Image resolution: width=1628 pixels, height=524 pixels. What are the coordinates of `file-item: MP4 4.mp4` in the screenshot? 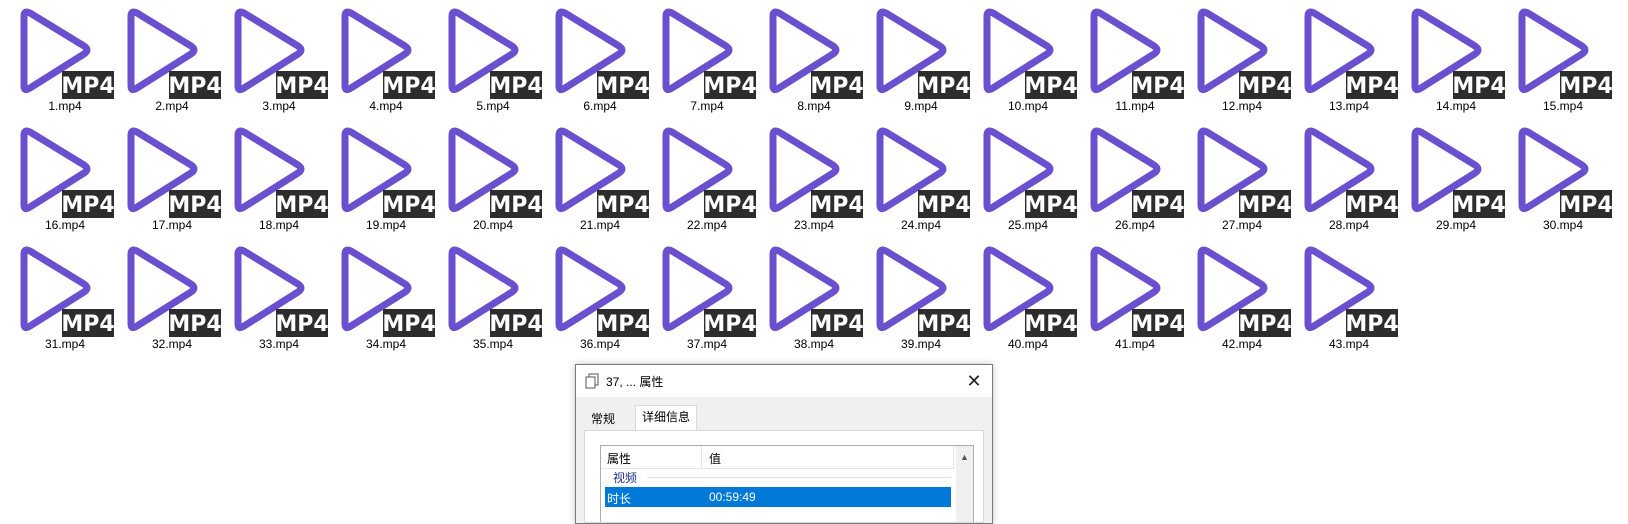 It's located at (378, 59).